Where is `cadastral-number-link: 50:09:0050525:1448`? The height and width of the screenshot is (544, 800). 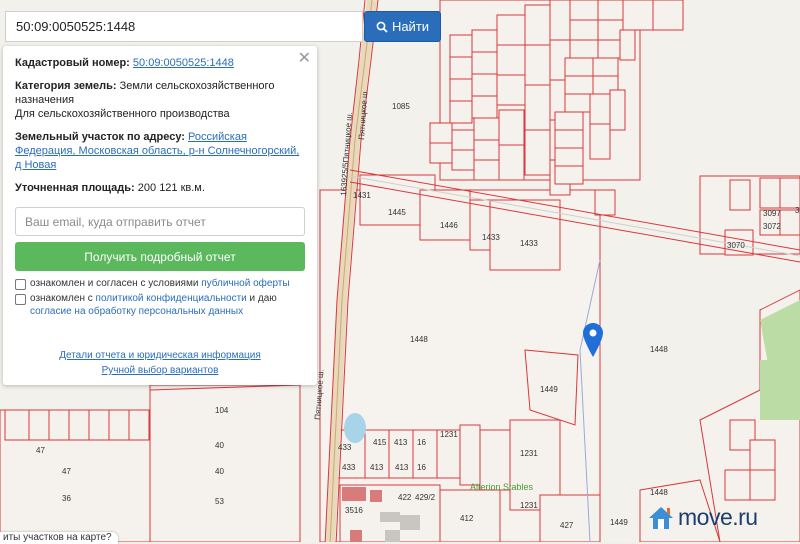 cadastral-number-link: 50:09:0050525:1448 is located at coordinates (183, 63).